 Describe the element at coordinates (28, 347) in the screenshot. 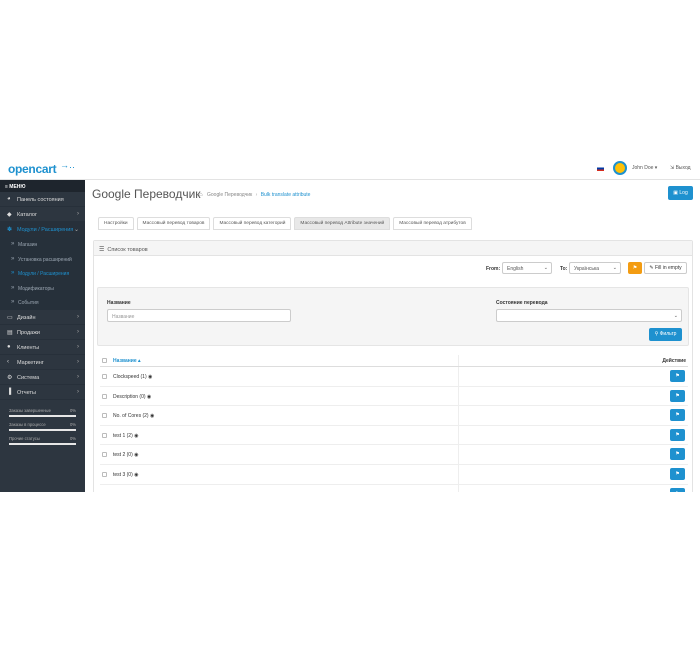

I see `sidebar-item-label: Клиенты` at that location.